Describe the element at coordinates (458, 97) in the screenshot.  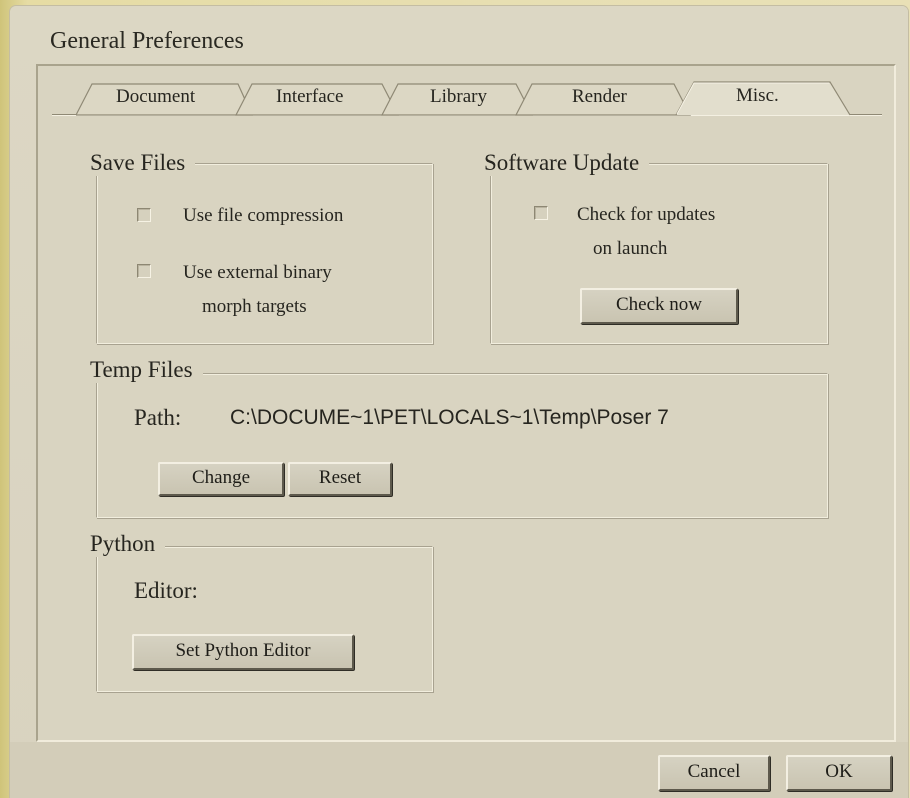
I see `tab-library: Library` at that location.